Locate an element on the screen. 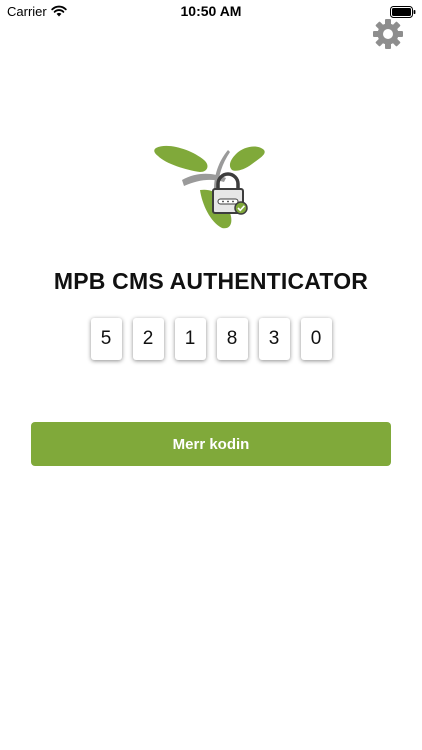 This screenshot has height=750, width=422. status-bar: Carrier 10:50 AM is located at coordinates (211, 11).